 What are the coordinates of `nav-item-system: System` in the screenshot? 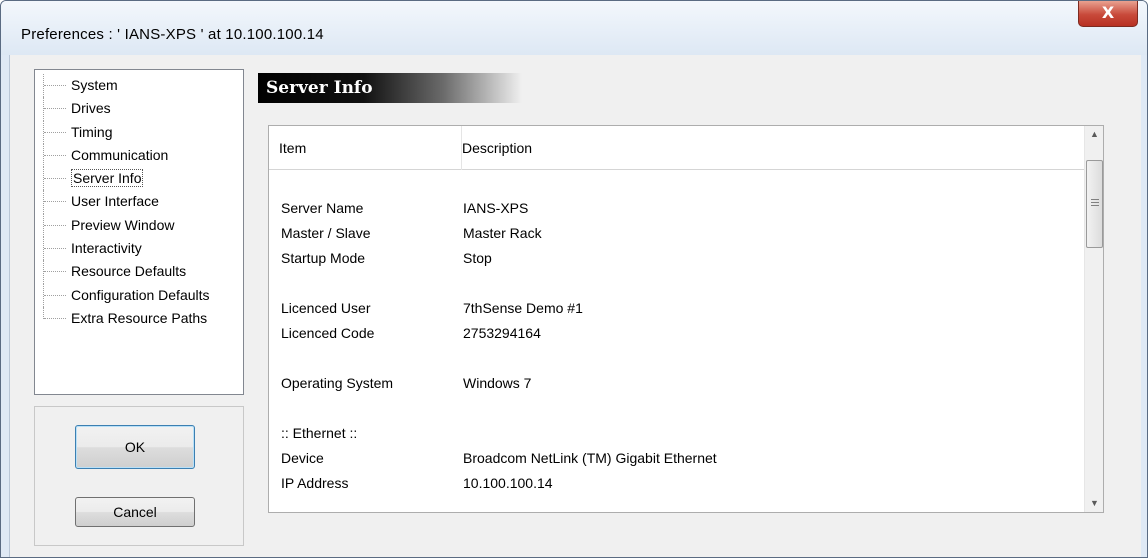 It's located at (139, 86).